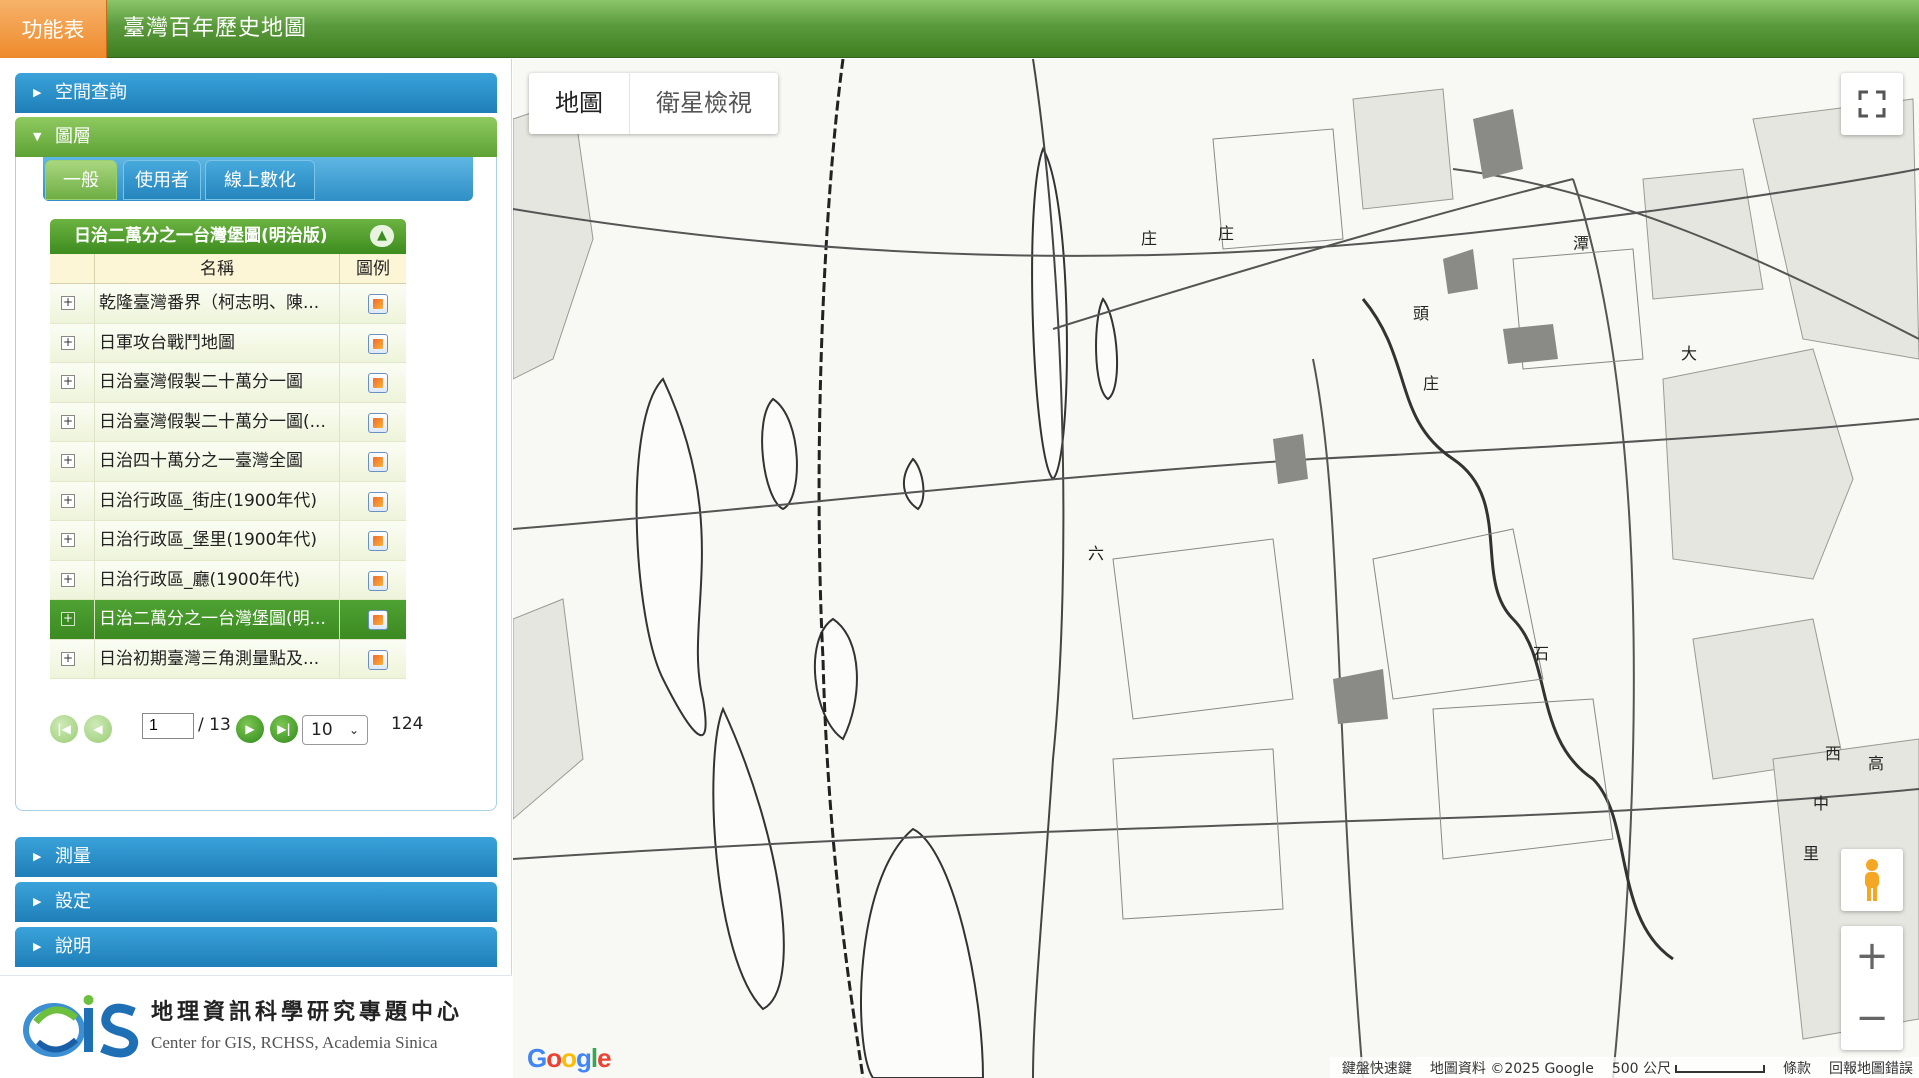 Image resolution: width=1919 pixels, height=1078 pixels. What do you see at coordinates (1872, 1019) in the screenshot?
I see `zoom-out-button: −` at bounding box center [1872, 1019].